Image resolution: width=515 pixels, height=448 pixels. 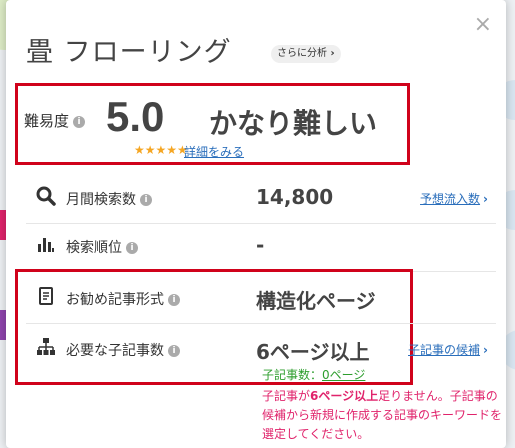 I want to click on child-candidates-link: 子記事の候補, so click(x=448, y=349).